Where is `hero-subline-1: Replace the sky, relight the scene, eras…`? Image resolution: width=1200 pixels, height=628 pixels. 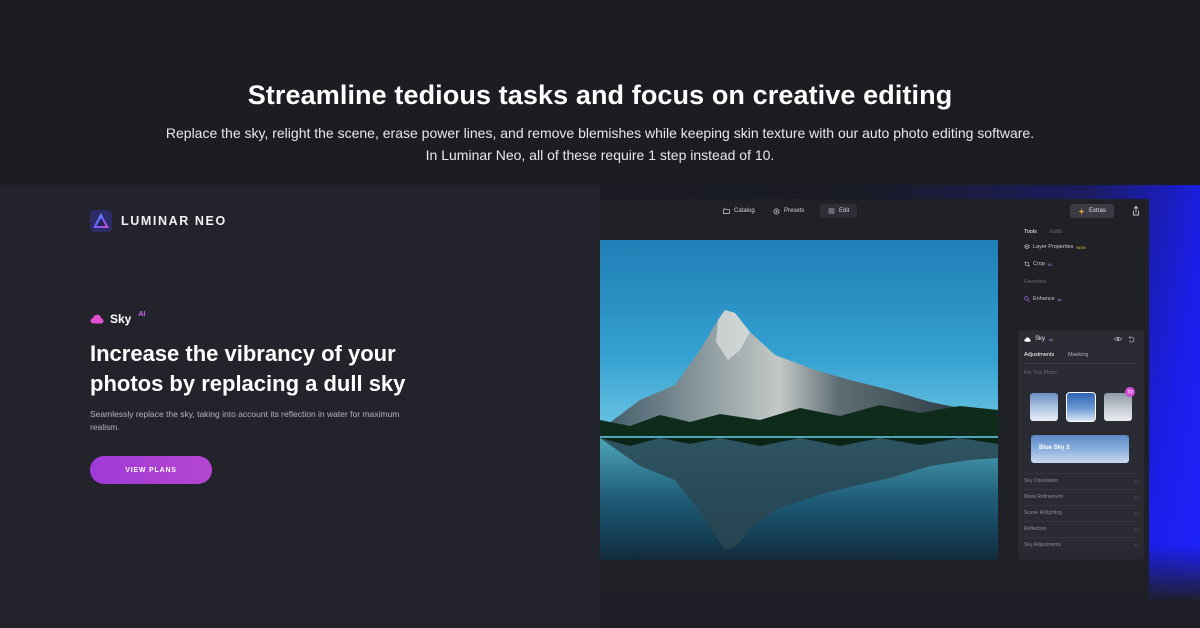
hero-subline-1: Replace the sky, relight the scene, eras… is located at coordinates (600, 133).